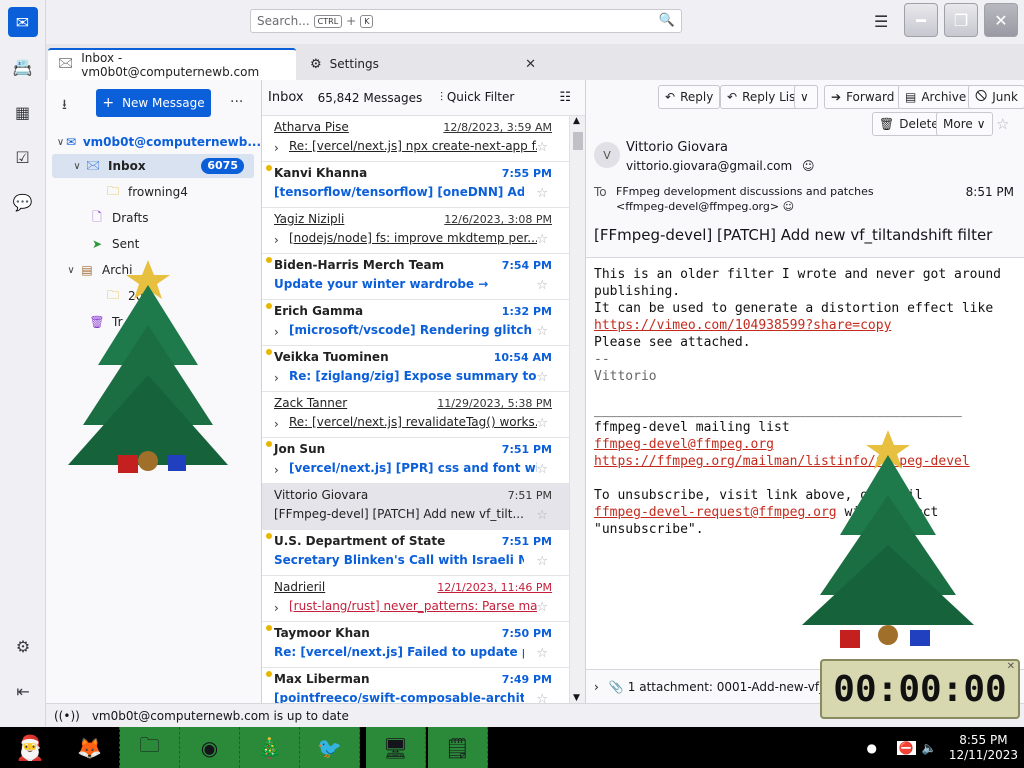  What do you see at coordinates (64, 106) in the screenshot?
I see `get-messages-icon: ⭳` at bounding box center [64, 106].